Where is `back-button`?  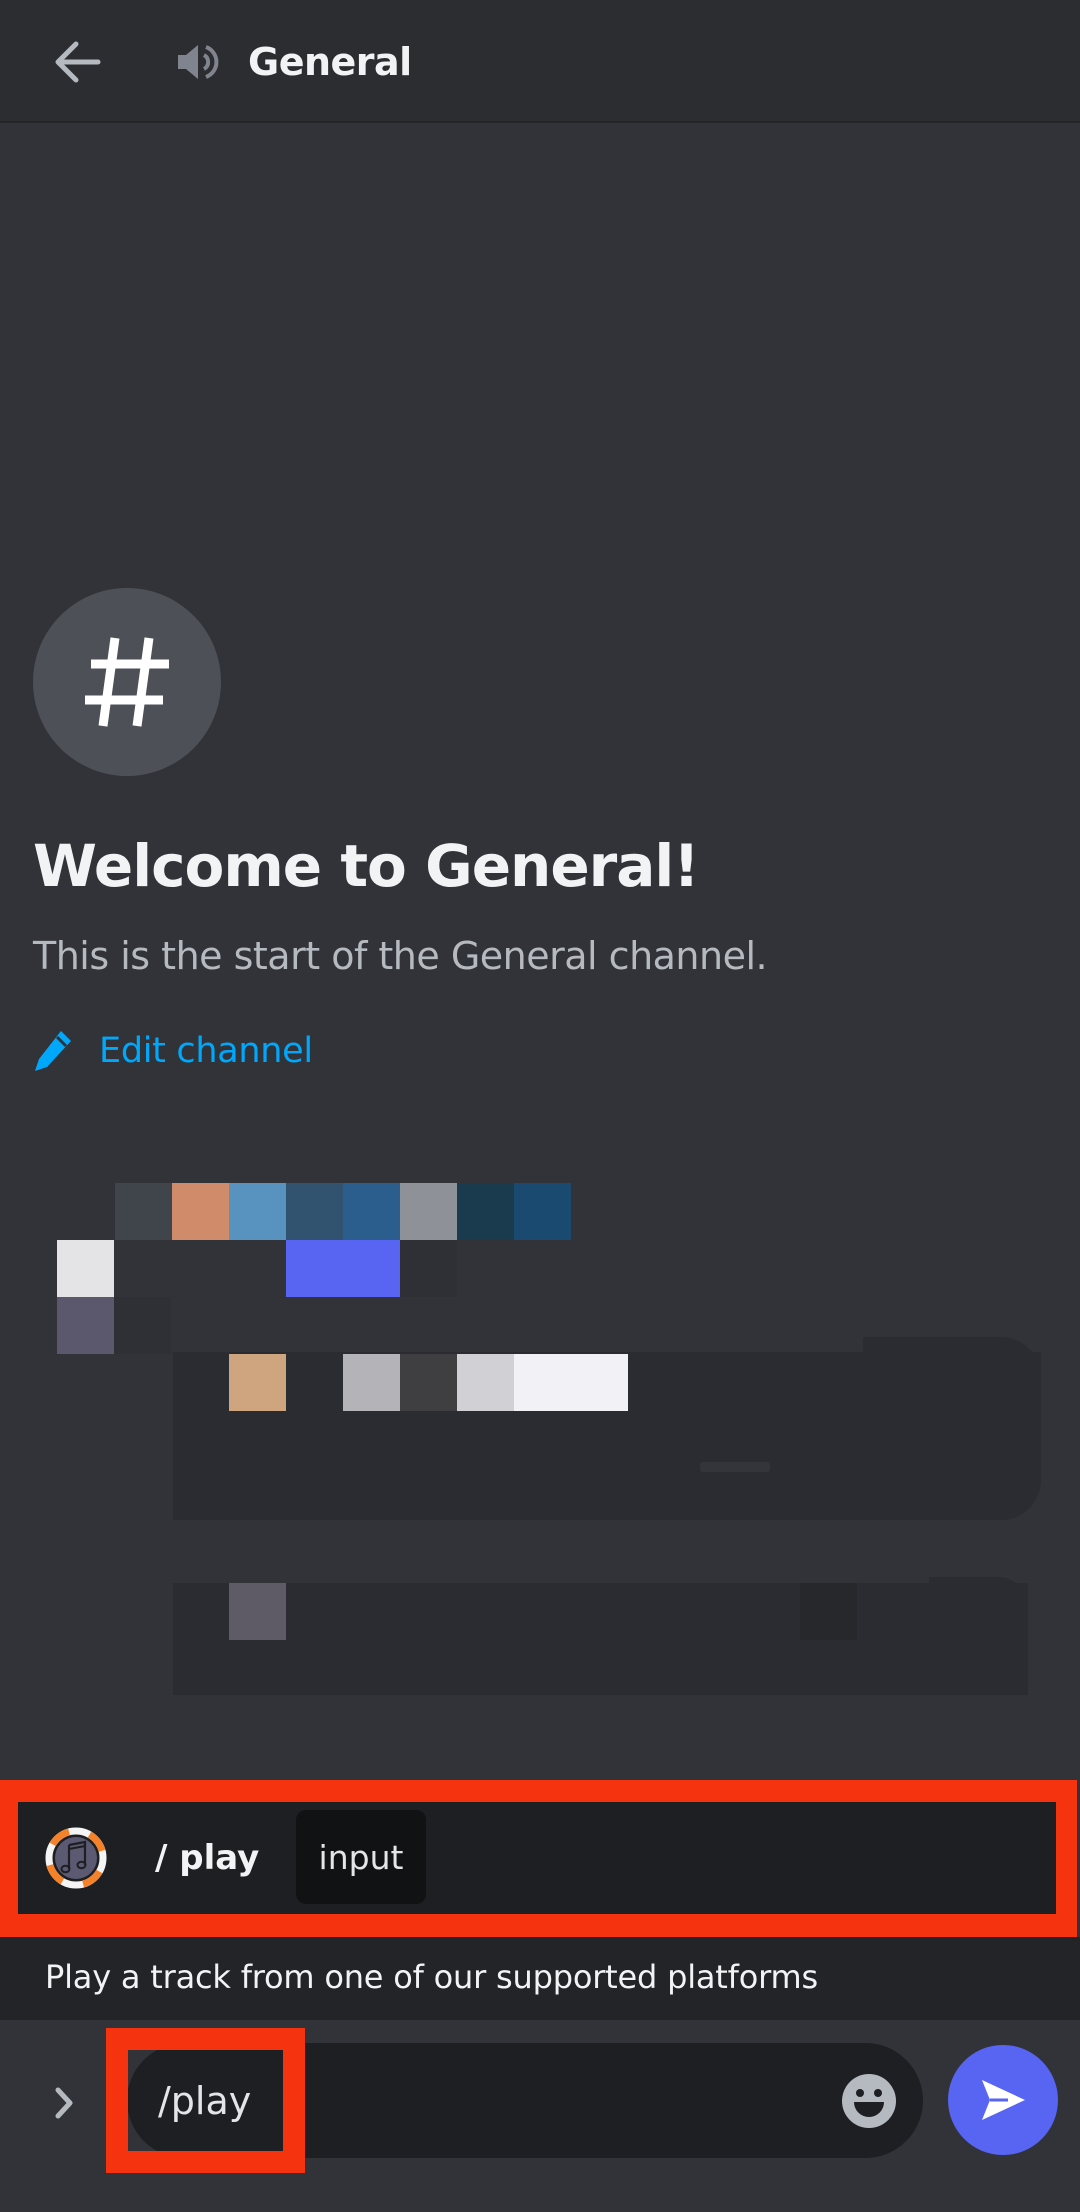
back-button is located at coordinates (78, 62).